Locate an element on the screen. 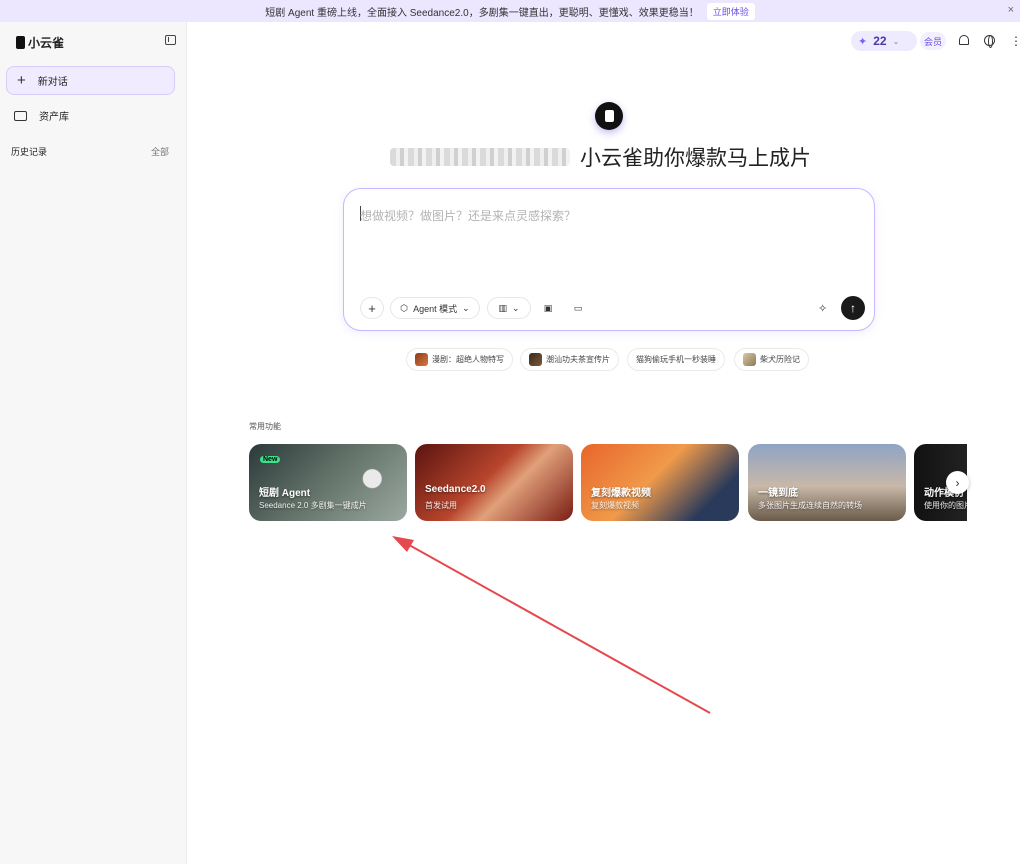 This screenshot has height=864, width=1020. attach-button: + is located at coordinates (372, 308).